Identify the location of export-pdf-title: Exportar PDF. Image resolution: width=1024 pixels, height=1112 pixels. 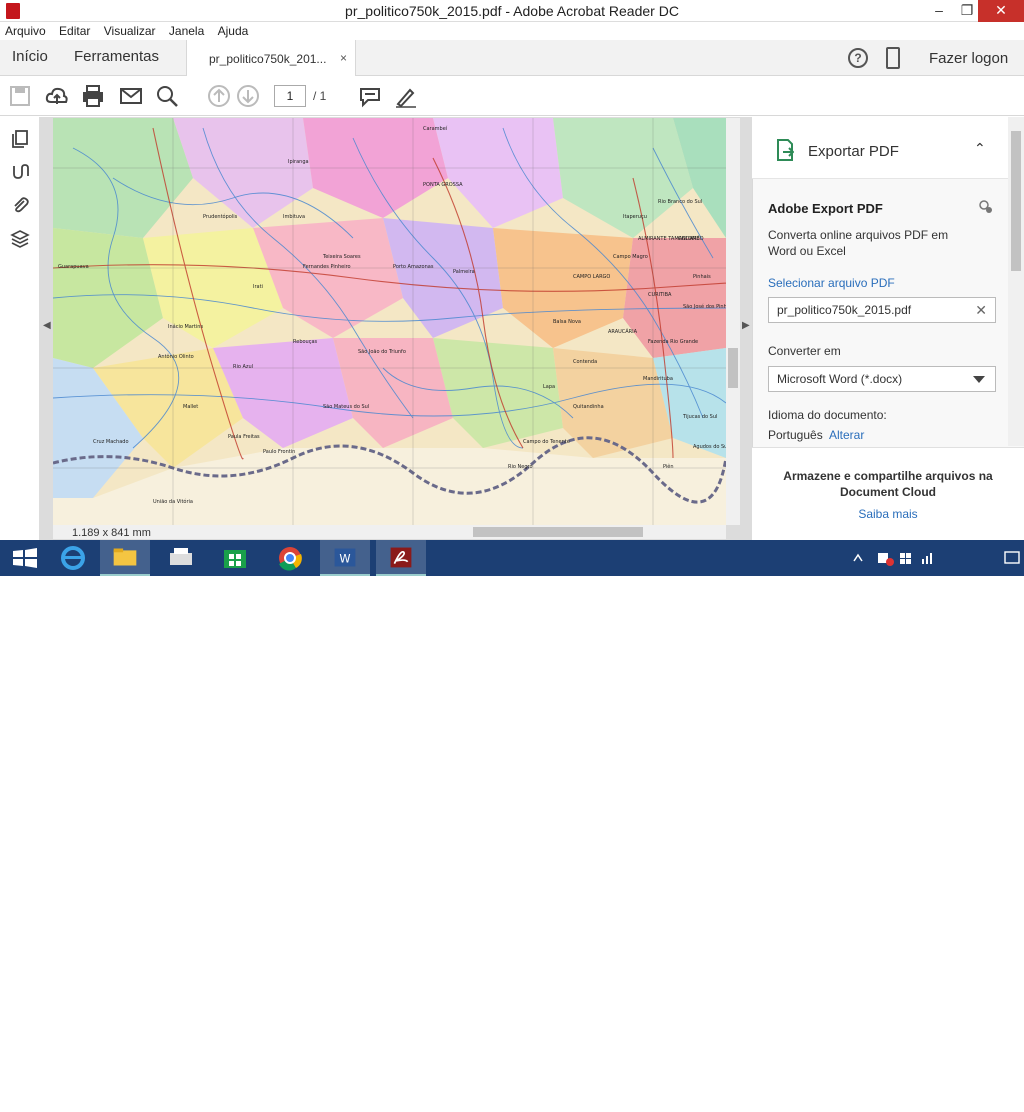
(853, 151).